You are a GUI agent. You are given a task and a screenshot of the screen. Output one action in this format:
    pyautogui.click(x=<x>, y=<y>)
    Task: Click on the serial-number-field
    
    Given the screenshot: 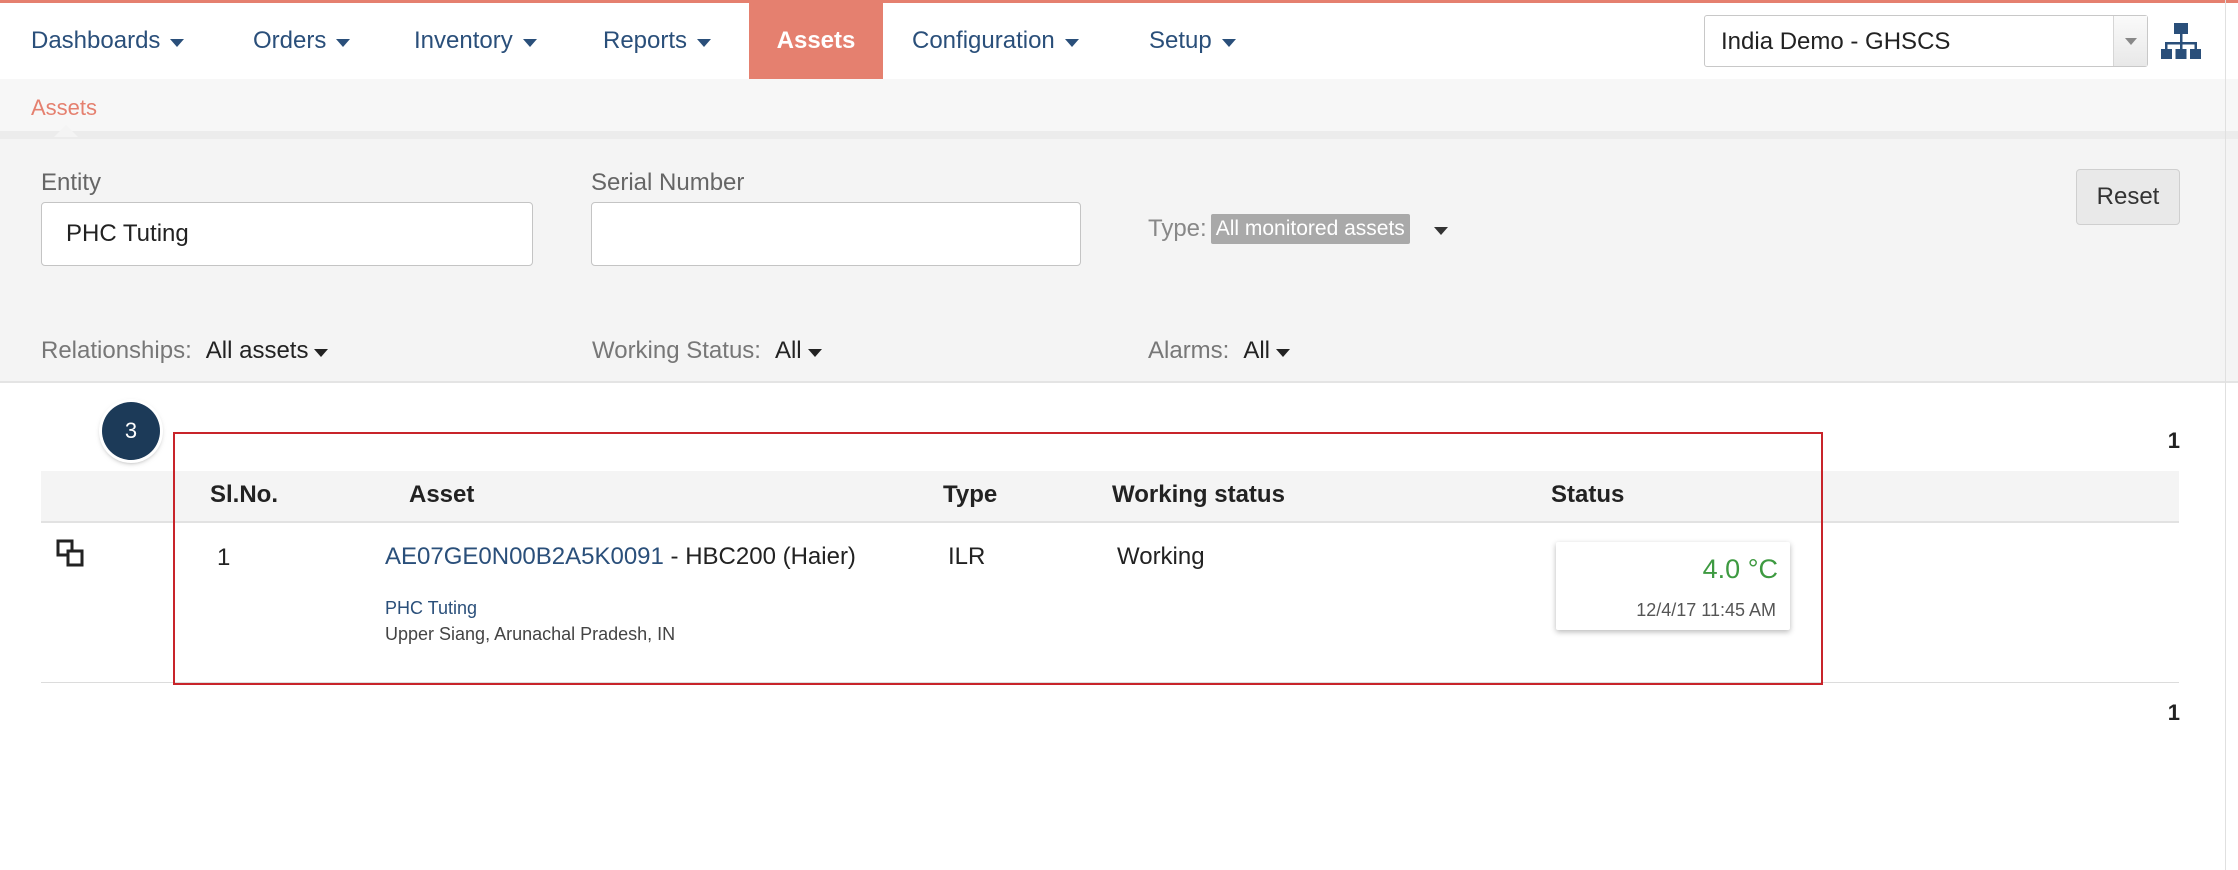 What is the action you would take?
    pyautogui.click(x=836, y=234)
    